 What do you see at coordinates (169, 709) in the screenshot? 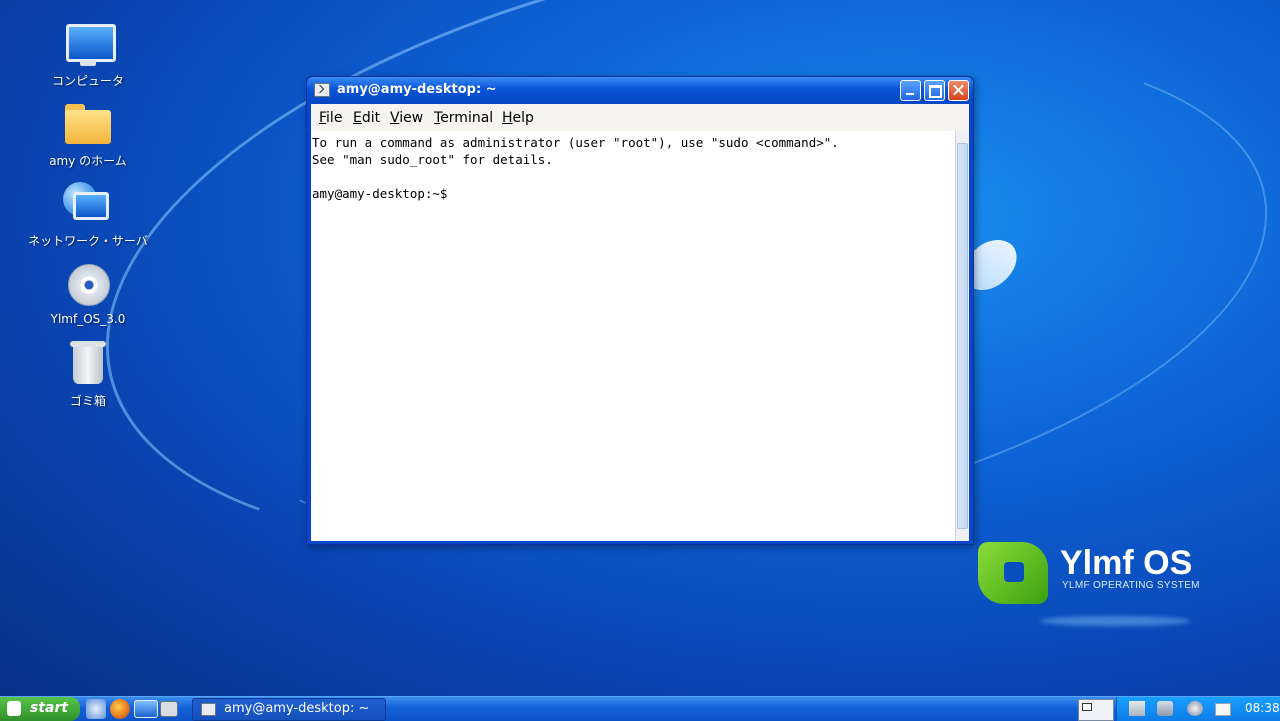
I see `terminal-launcher-icon` at bounding box center [169, 709].